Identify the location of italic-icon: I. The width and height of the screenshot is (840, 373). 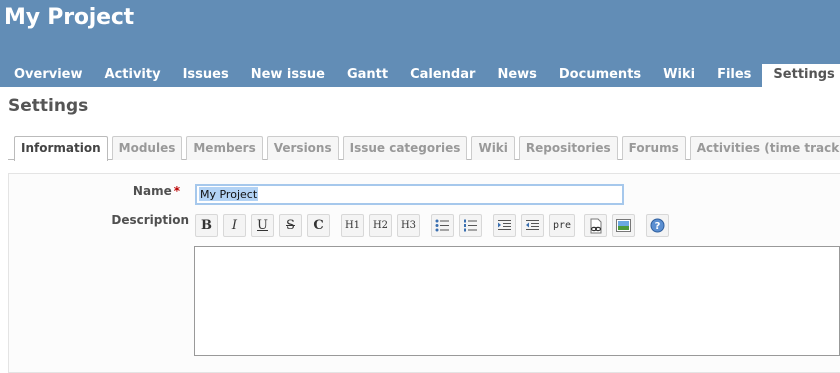
(234, 225).